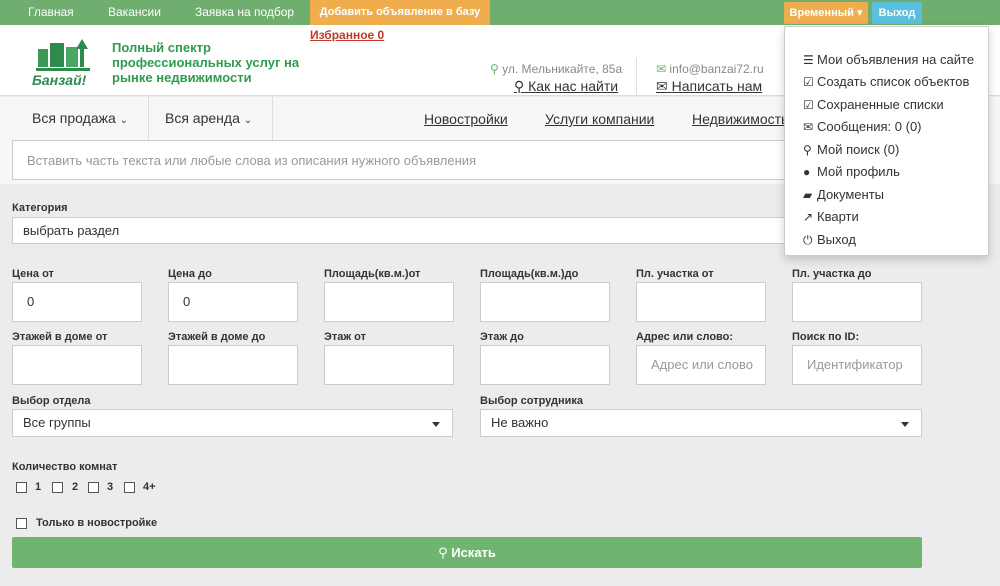  What do you see at coordinates (821, 13) in the screenshot?
I see `temp-user-label: Временный` at bounding box center [821, 13].